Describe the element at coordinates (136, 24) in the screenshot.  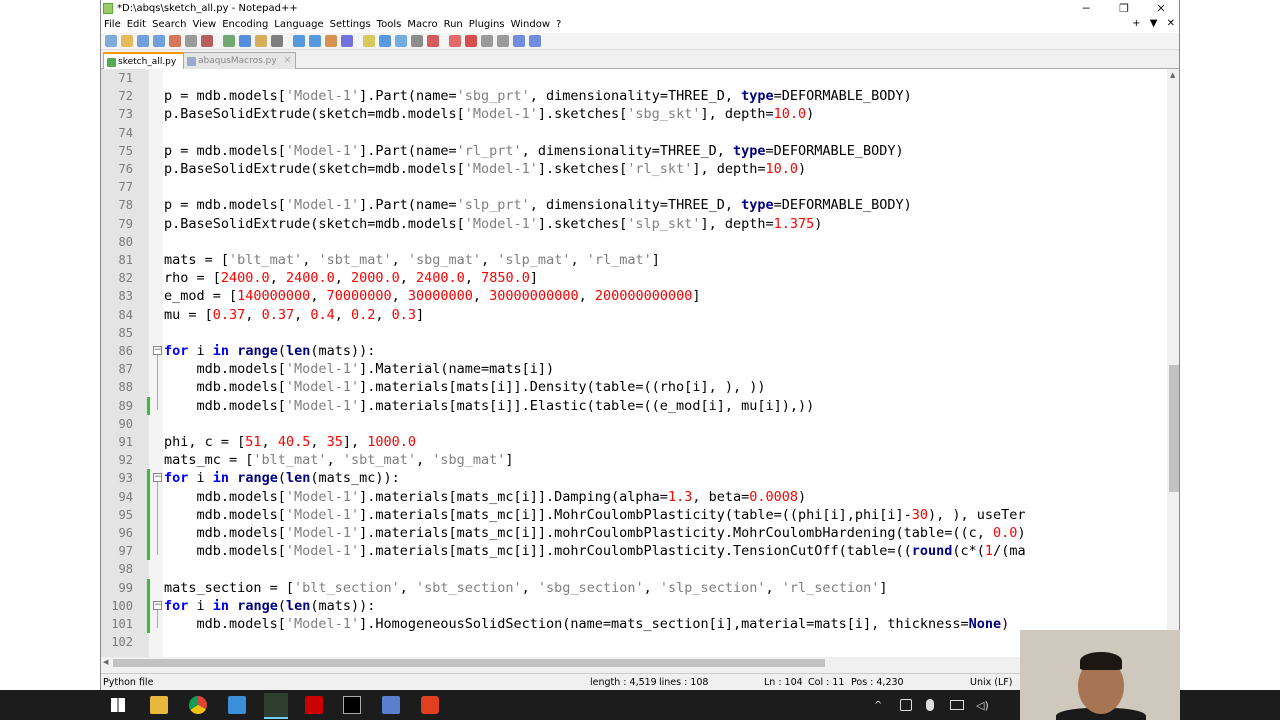
I see `menu-edit: Edit` at that location.